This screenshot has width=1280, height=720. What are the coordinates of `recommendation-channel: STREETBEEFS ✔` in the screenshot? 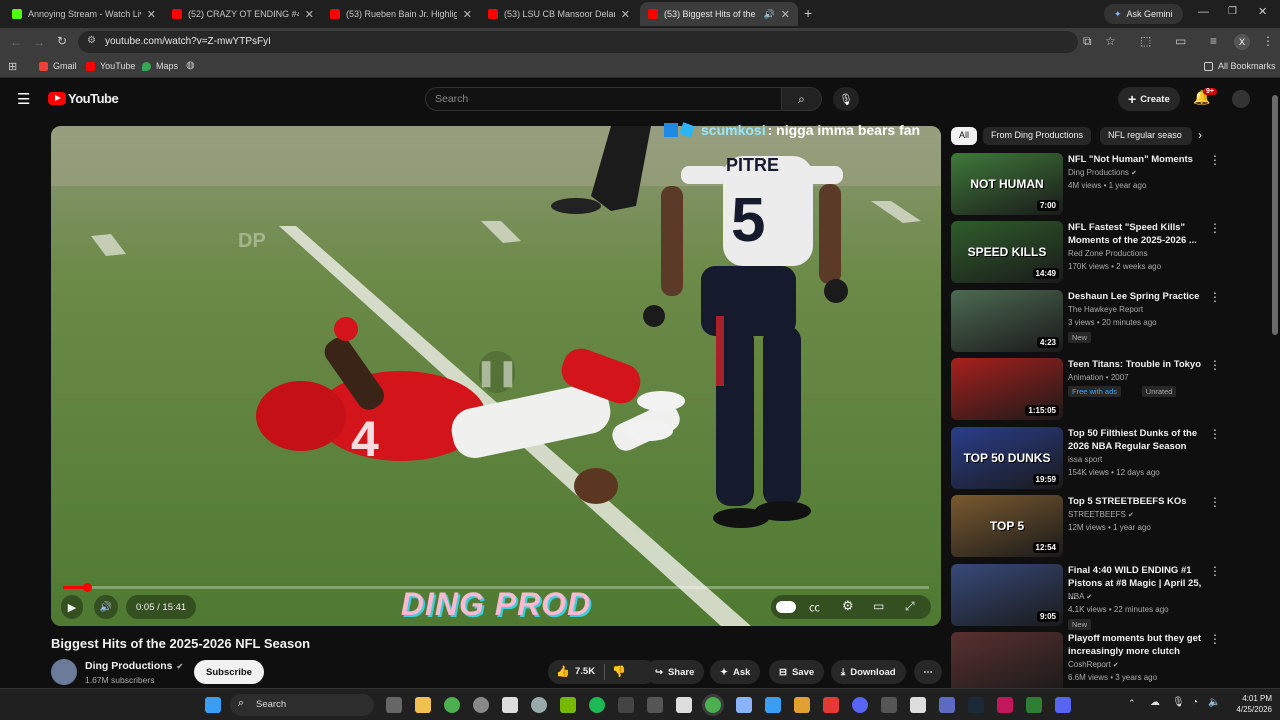 It's located at (1101, 514).